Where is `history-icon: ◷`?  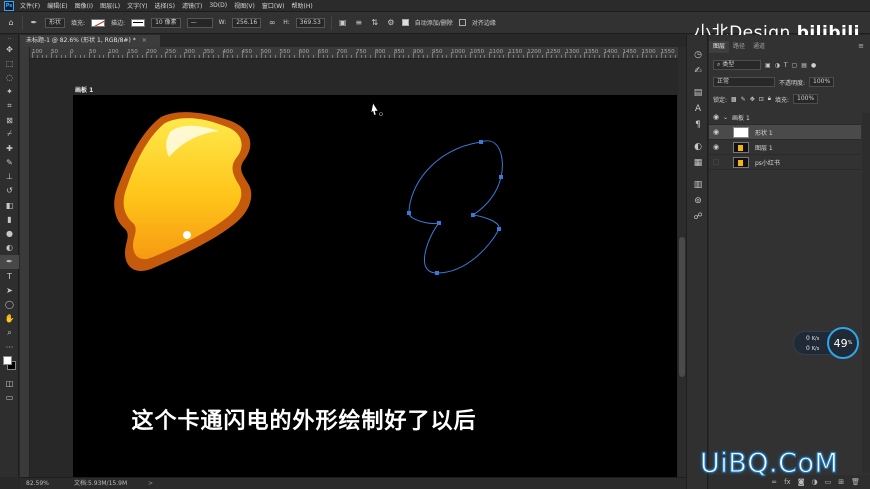
history-icon: ◷ is located at coordinates (698, 55).